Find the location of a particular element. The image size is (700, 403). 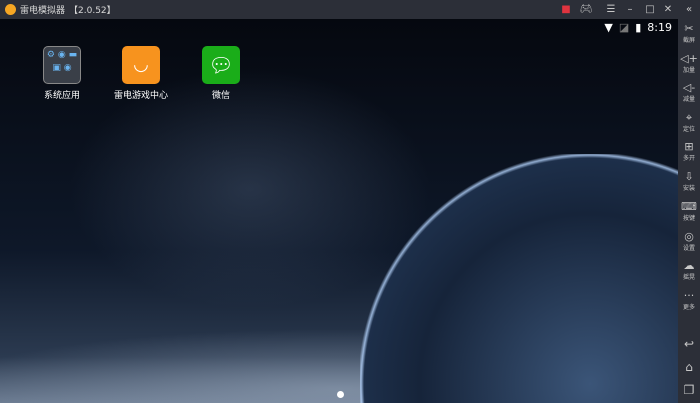

app-system-apps: ⚙ ◉ ▬ ▣ ◉ 系统应用 is located at coordinates (62, 73).